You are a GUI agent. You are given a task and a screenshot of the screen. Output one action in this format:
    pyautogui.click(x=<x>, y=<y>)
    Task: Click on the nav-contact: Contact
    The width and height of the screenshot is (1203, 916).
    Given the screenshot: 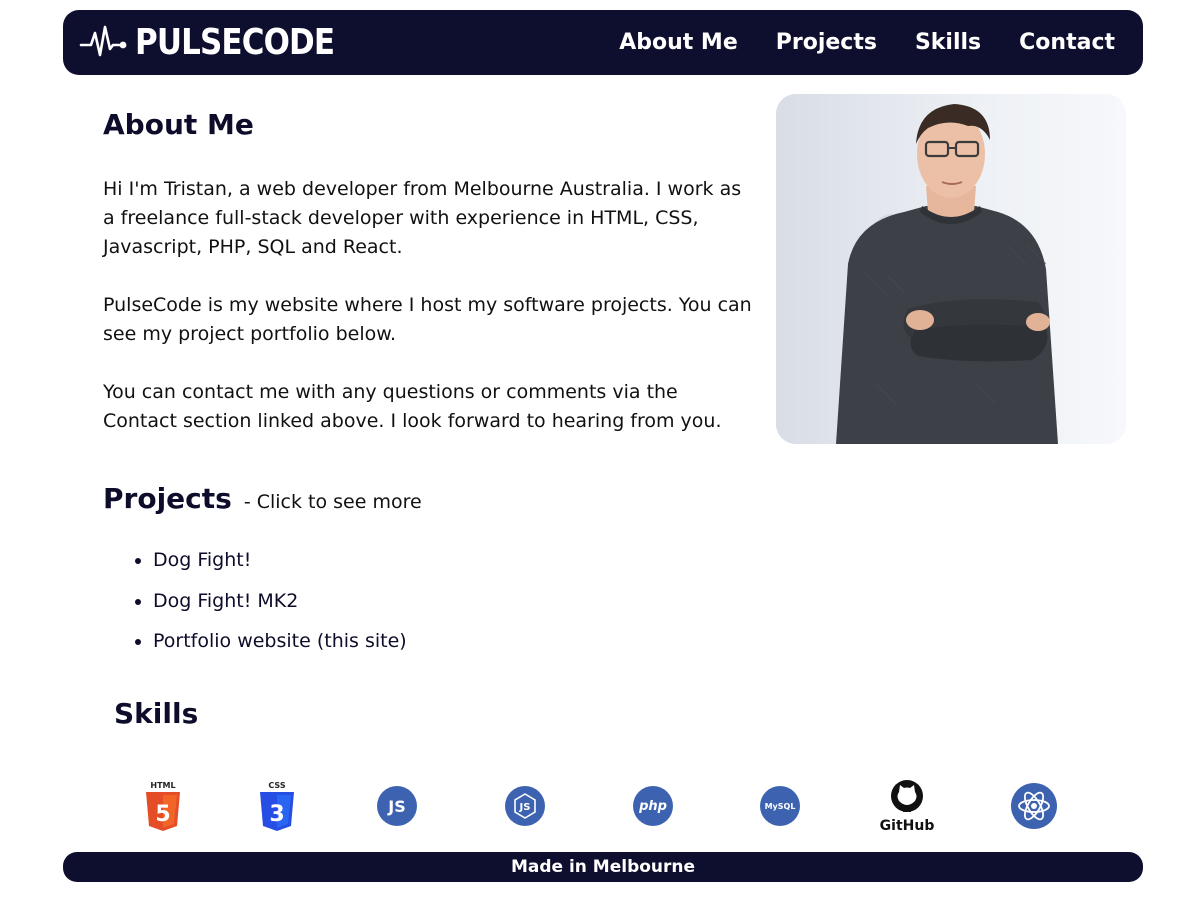 What is the action you would take?
    pyautogui.click(x=1067, y=42)
    